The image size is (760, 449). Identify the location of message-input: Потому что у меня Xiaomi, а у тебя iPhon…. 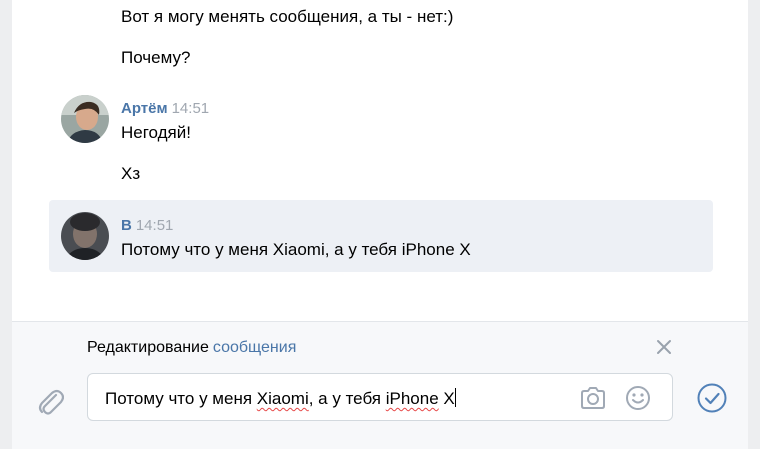
(380, 397).